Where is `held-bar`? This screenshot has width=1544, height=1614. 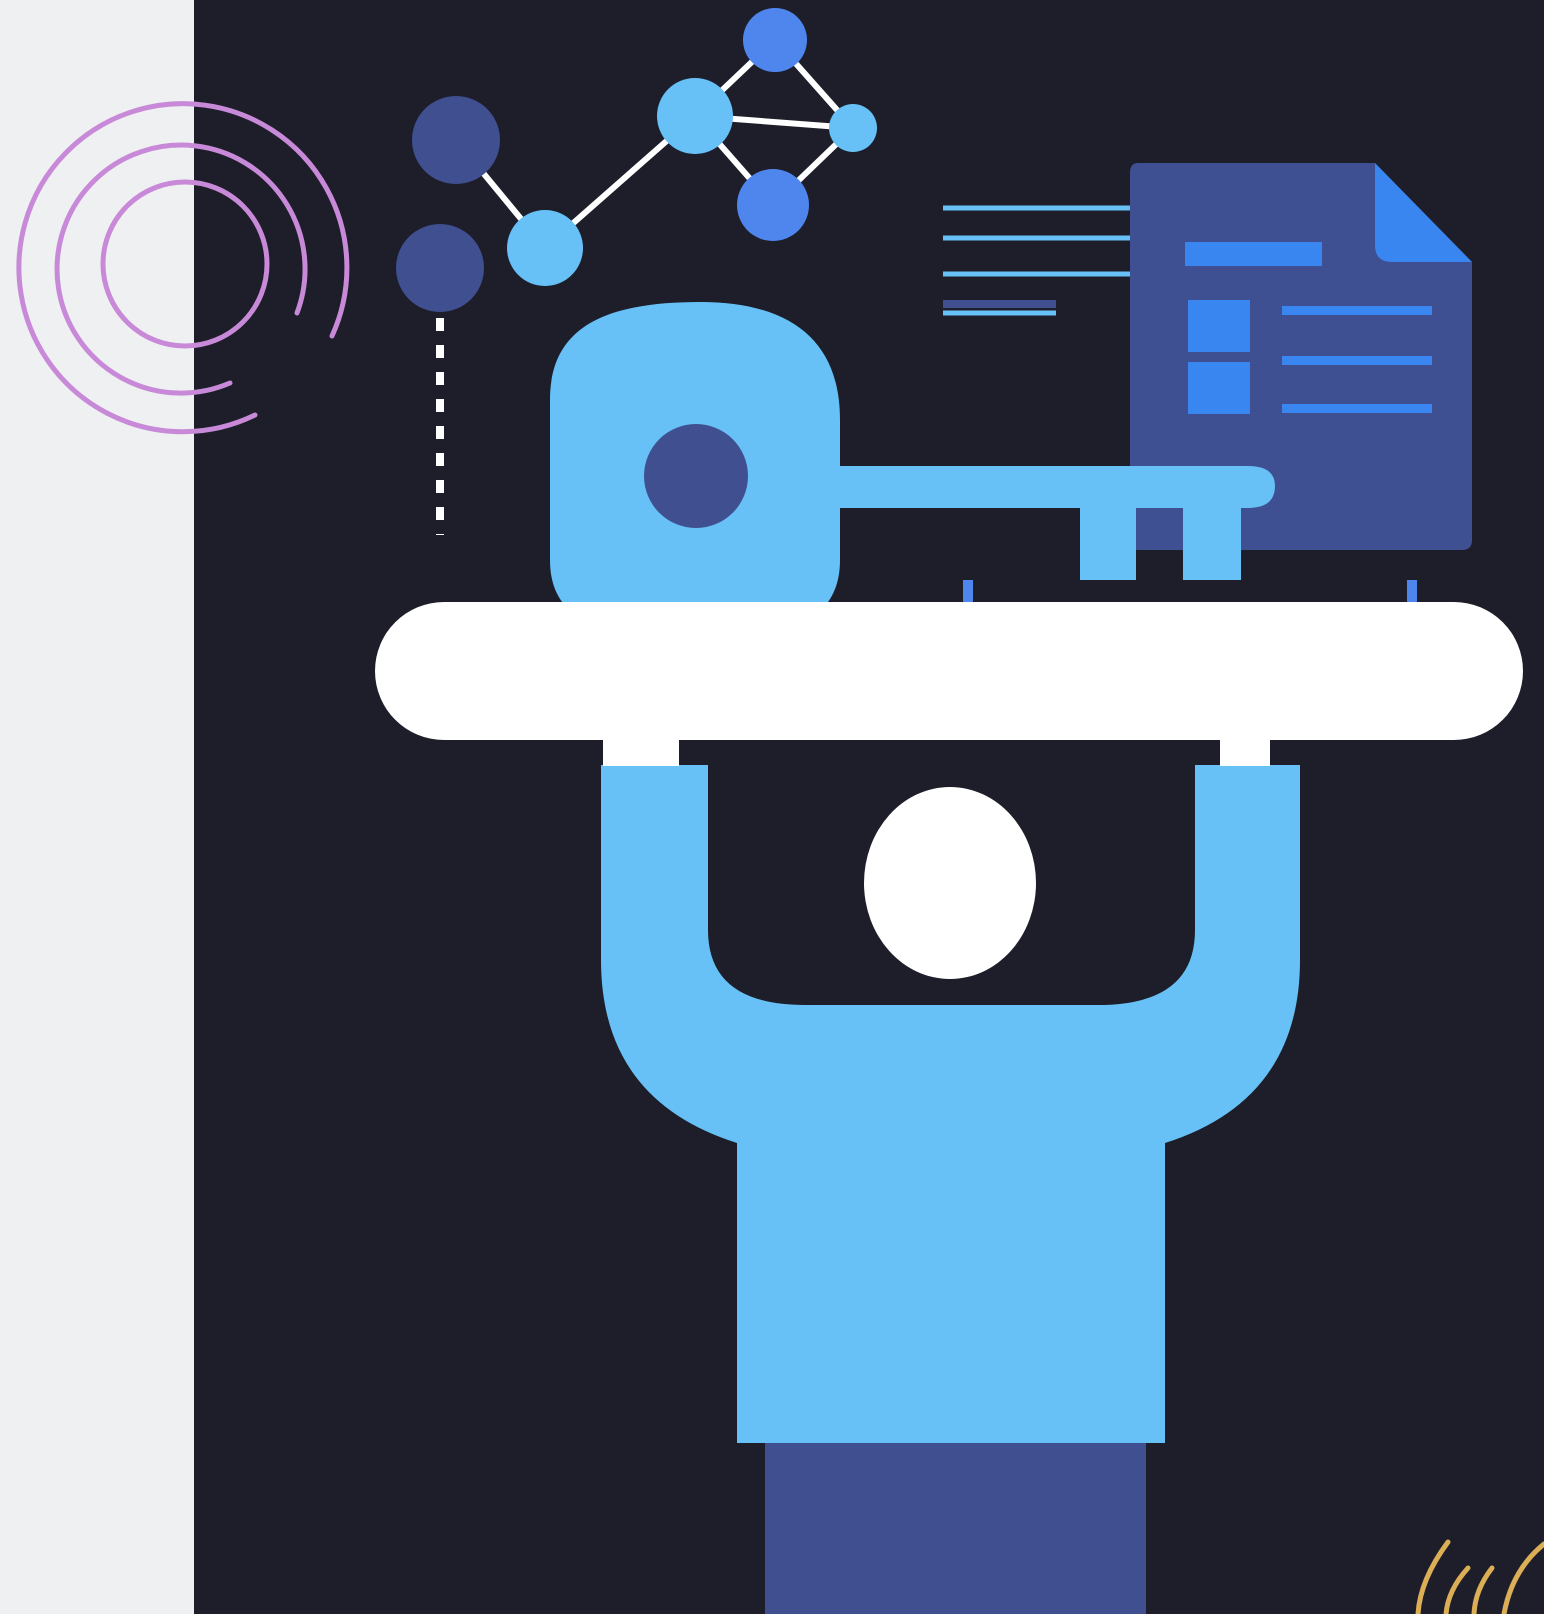
held-bar is located at coordinates (949, 671).